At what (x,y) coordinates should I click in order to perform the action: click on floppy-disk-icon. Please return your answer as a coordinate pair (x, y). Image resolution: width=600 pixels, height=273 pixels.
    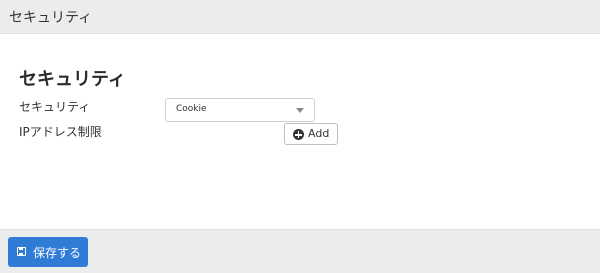
    Looking at the image, I should click on (21, 251).